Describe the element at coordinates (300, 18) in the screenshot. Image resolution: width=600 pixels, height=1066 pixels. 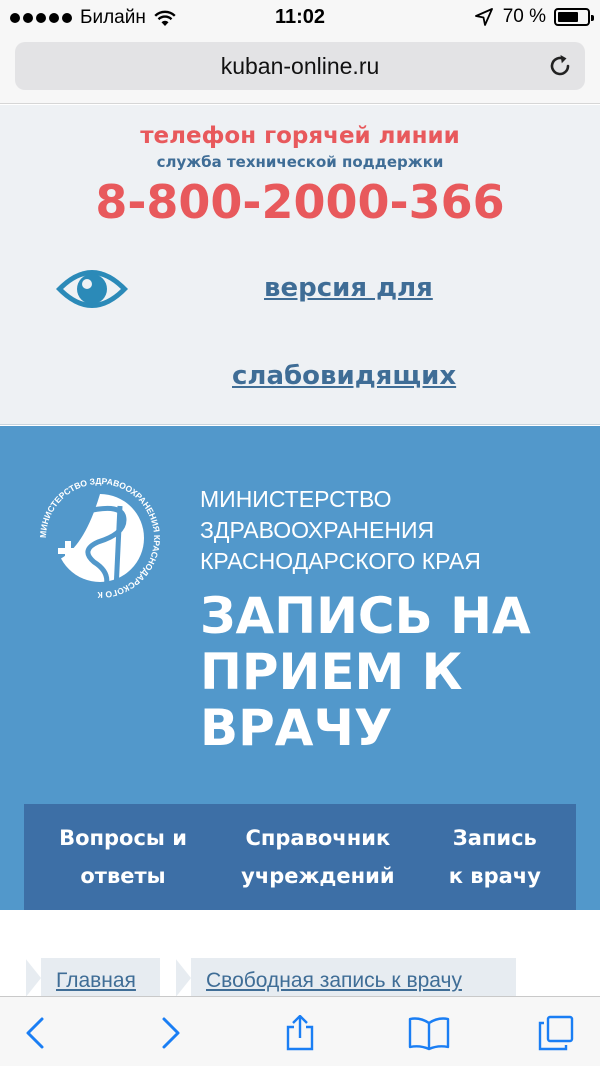
I see `status-bar: Билайн 11:02 70 %` at that location.